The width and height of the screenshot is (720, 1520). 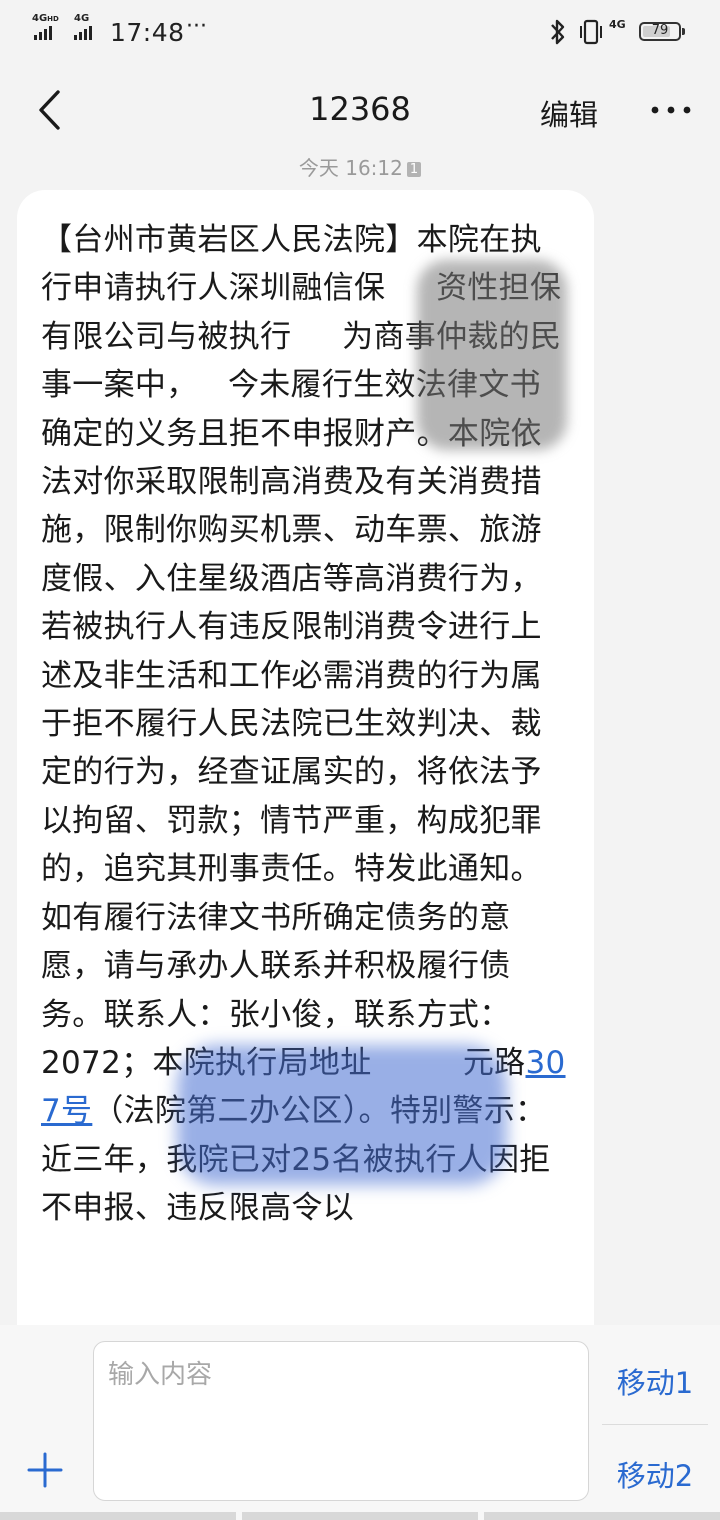 I want to click on plus-icon, so click(x=45, y=1470).